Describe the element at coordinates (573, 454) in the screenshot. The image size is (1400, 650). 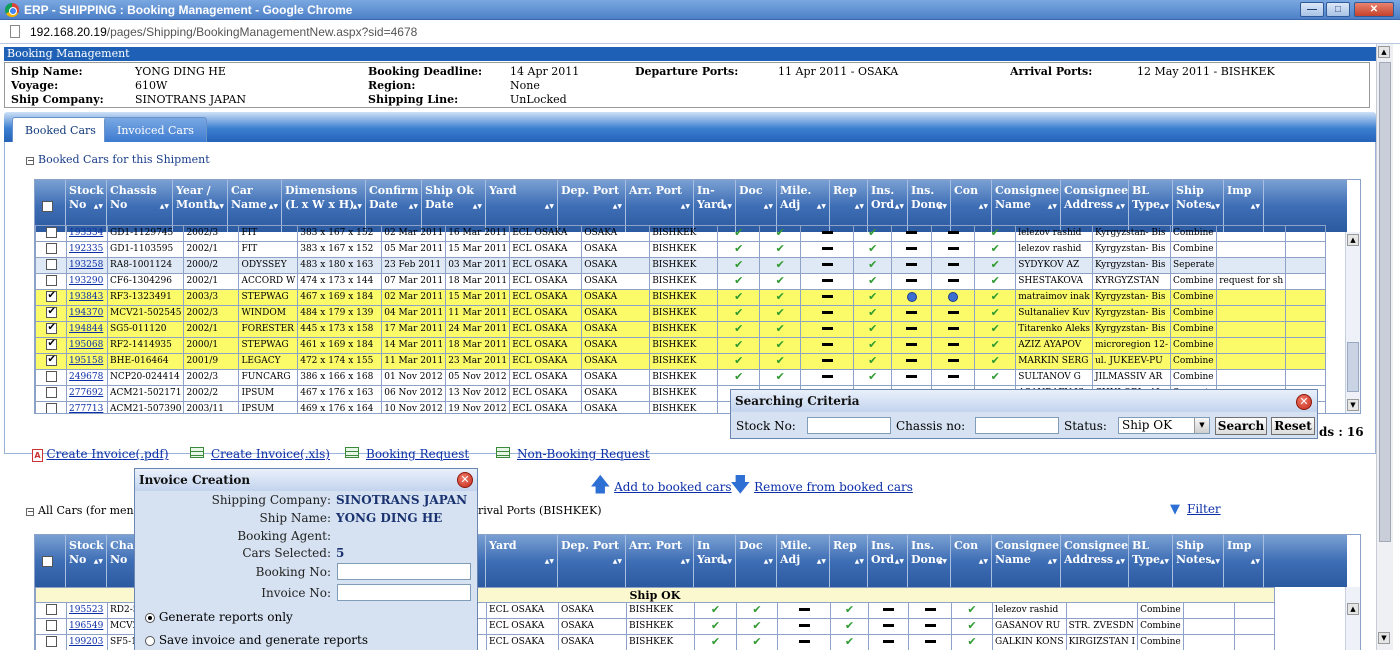
I see `non-booking-request-link: Non-Booking Request` at that location.